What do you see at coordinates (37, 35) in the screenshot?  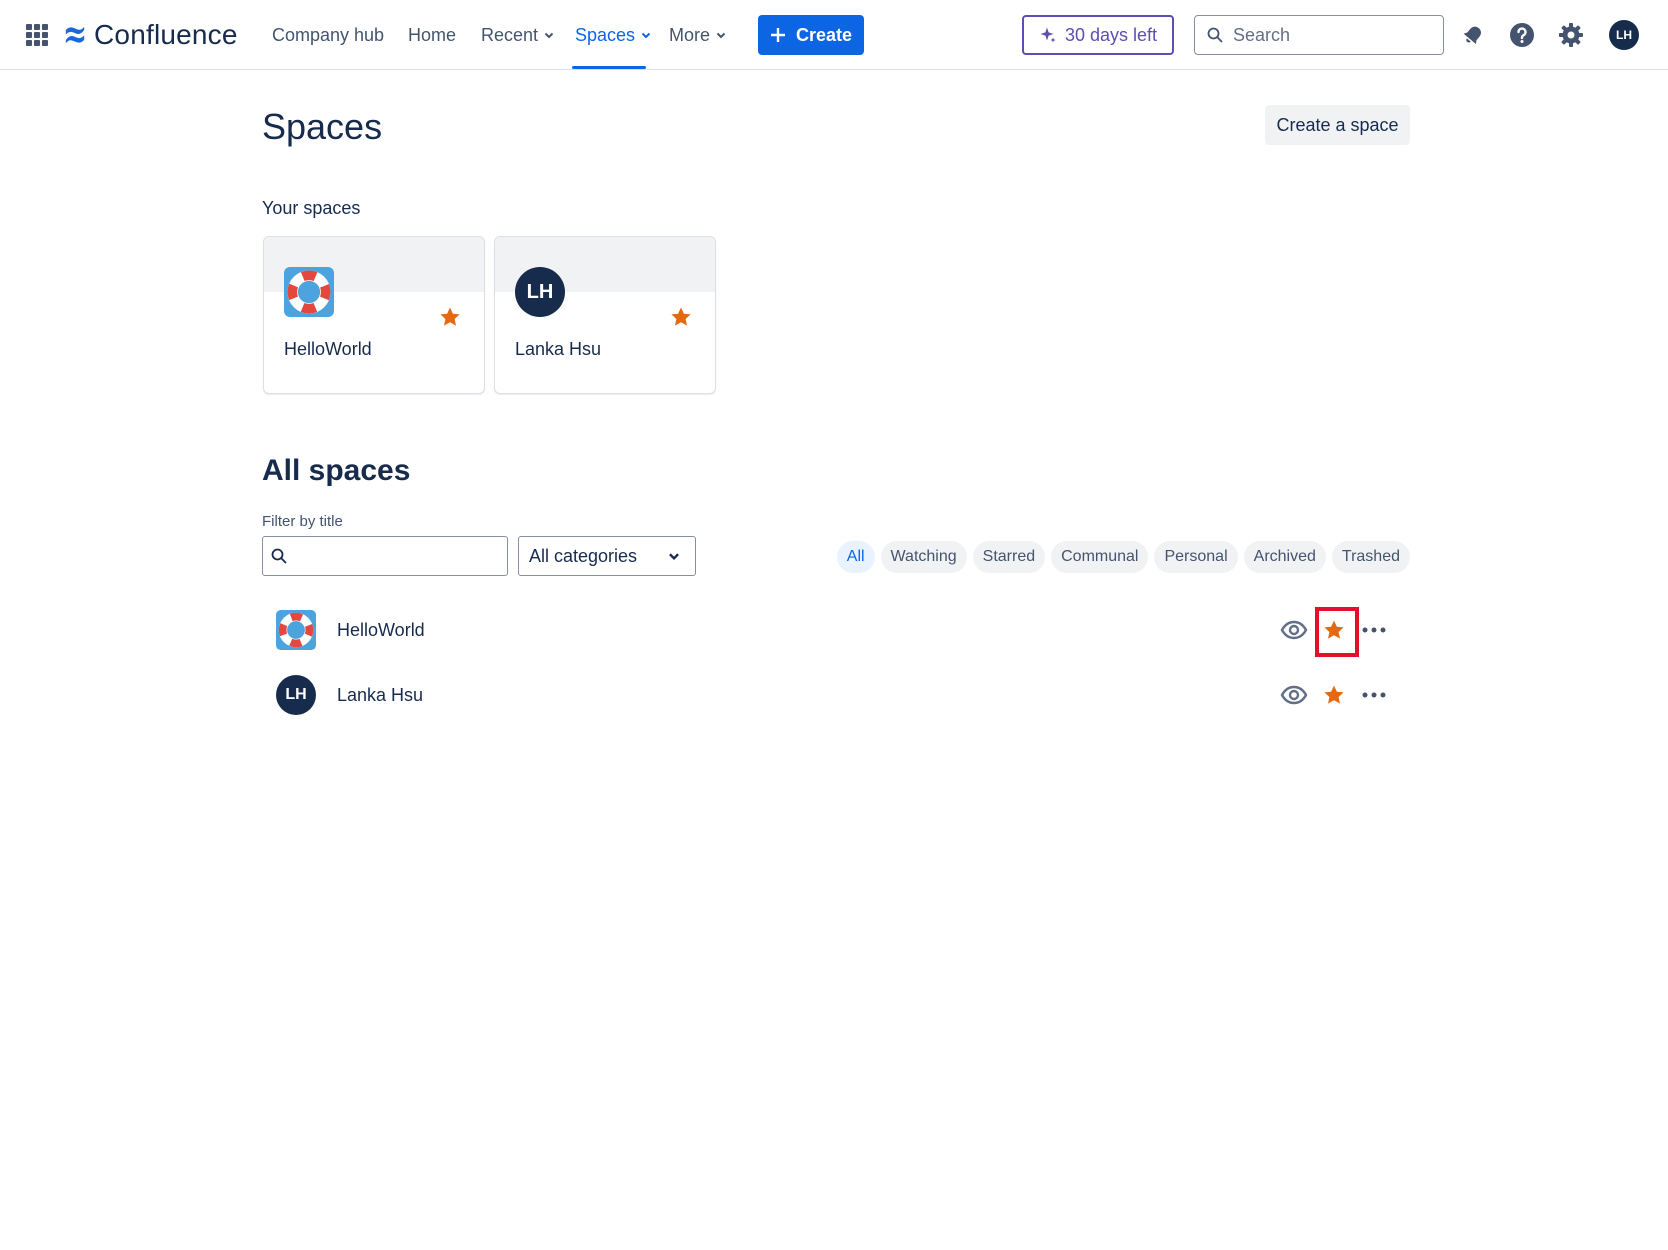 I see `app-switcher-icon` at bounding box center [37, 35].